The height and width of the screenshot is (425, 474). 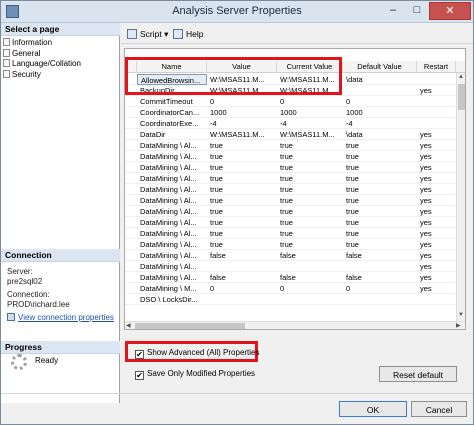 What do you see at coordinates (295, 325) in the screenshot?
I see `horizontal-scrollbar: ◀ ▶` at bounding box center [295, 325].